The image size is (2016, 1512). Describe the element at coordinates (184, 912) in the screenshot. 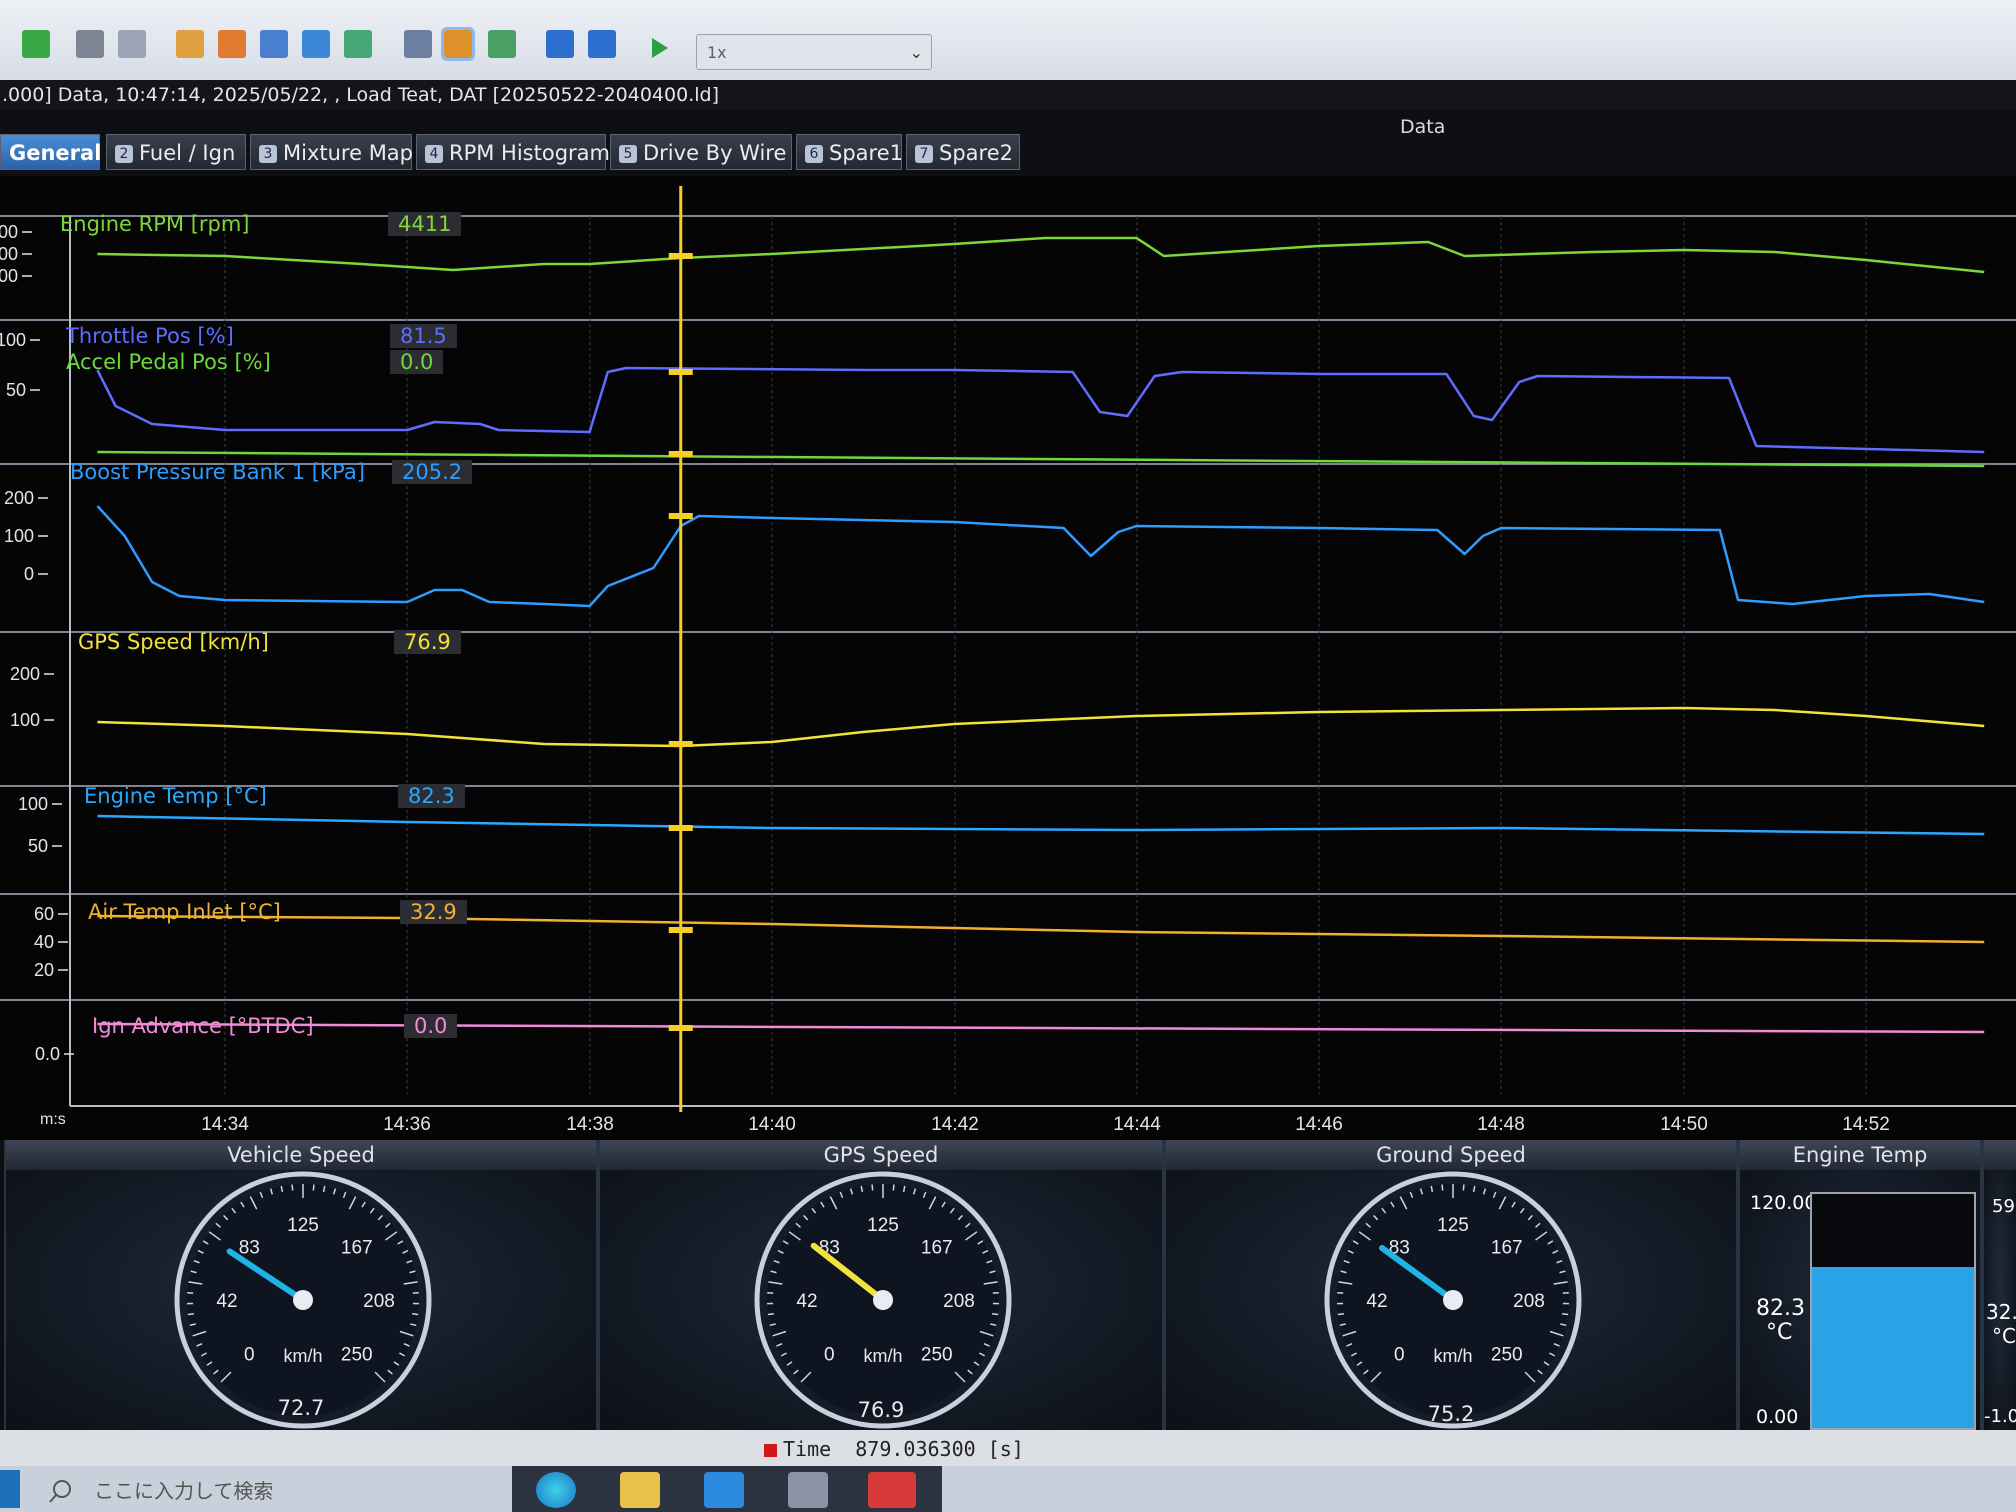

I see `channel-name: Air Temp Inlet [°C]` at that location.